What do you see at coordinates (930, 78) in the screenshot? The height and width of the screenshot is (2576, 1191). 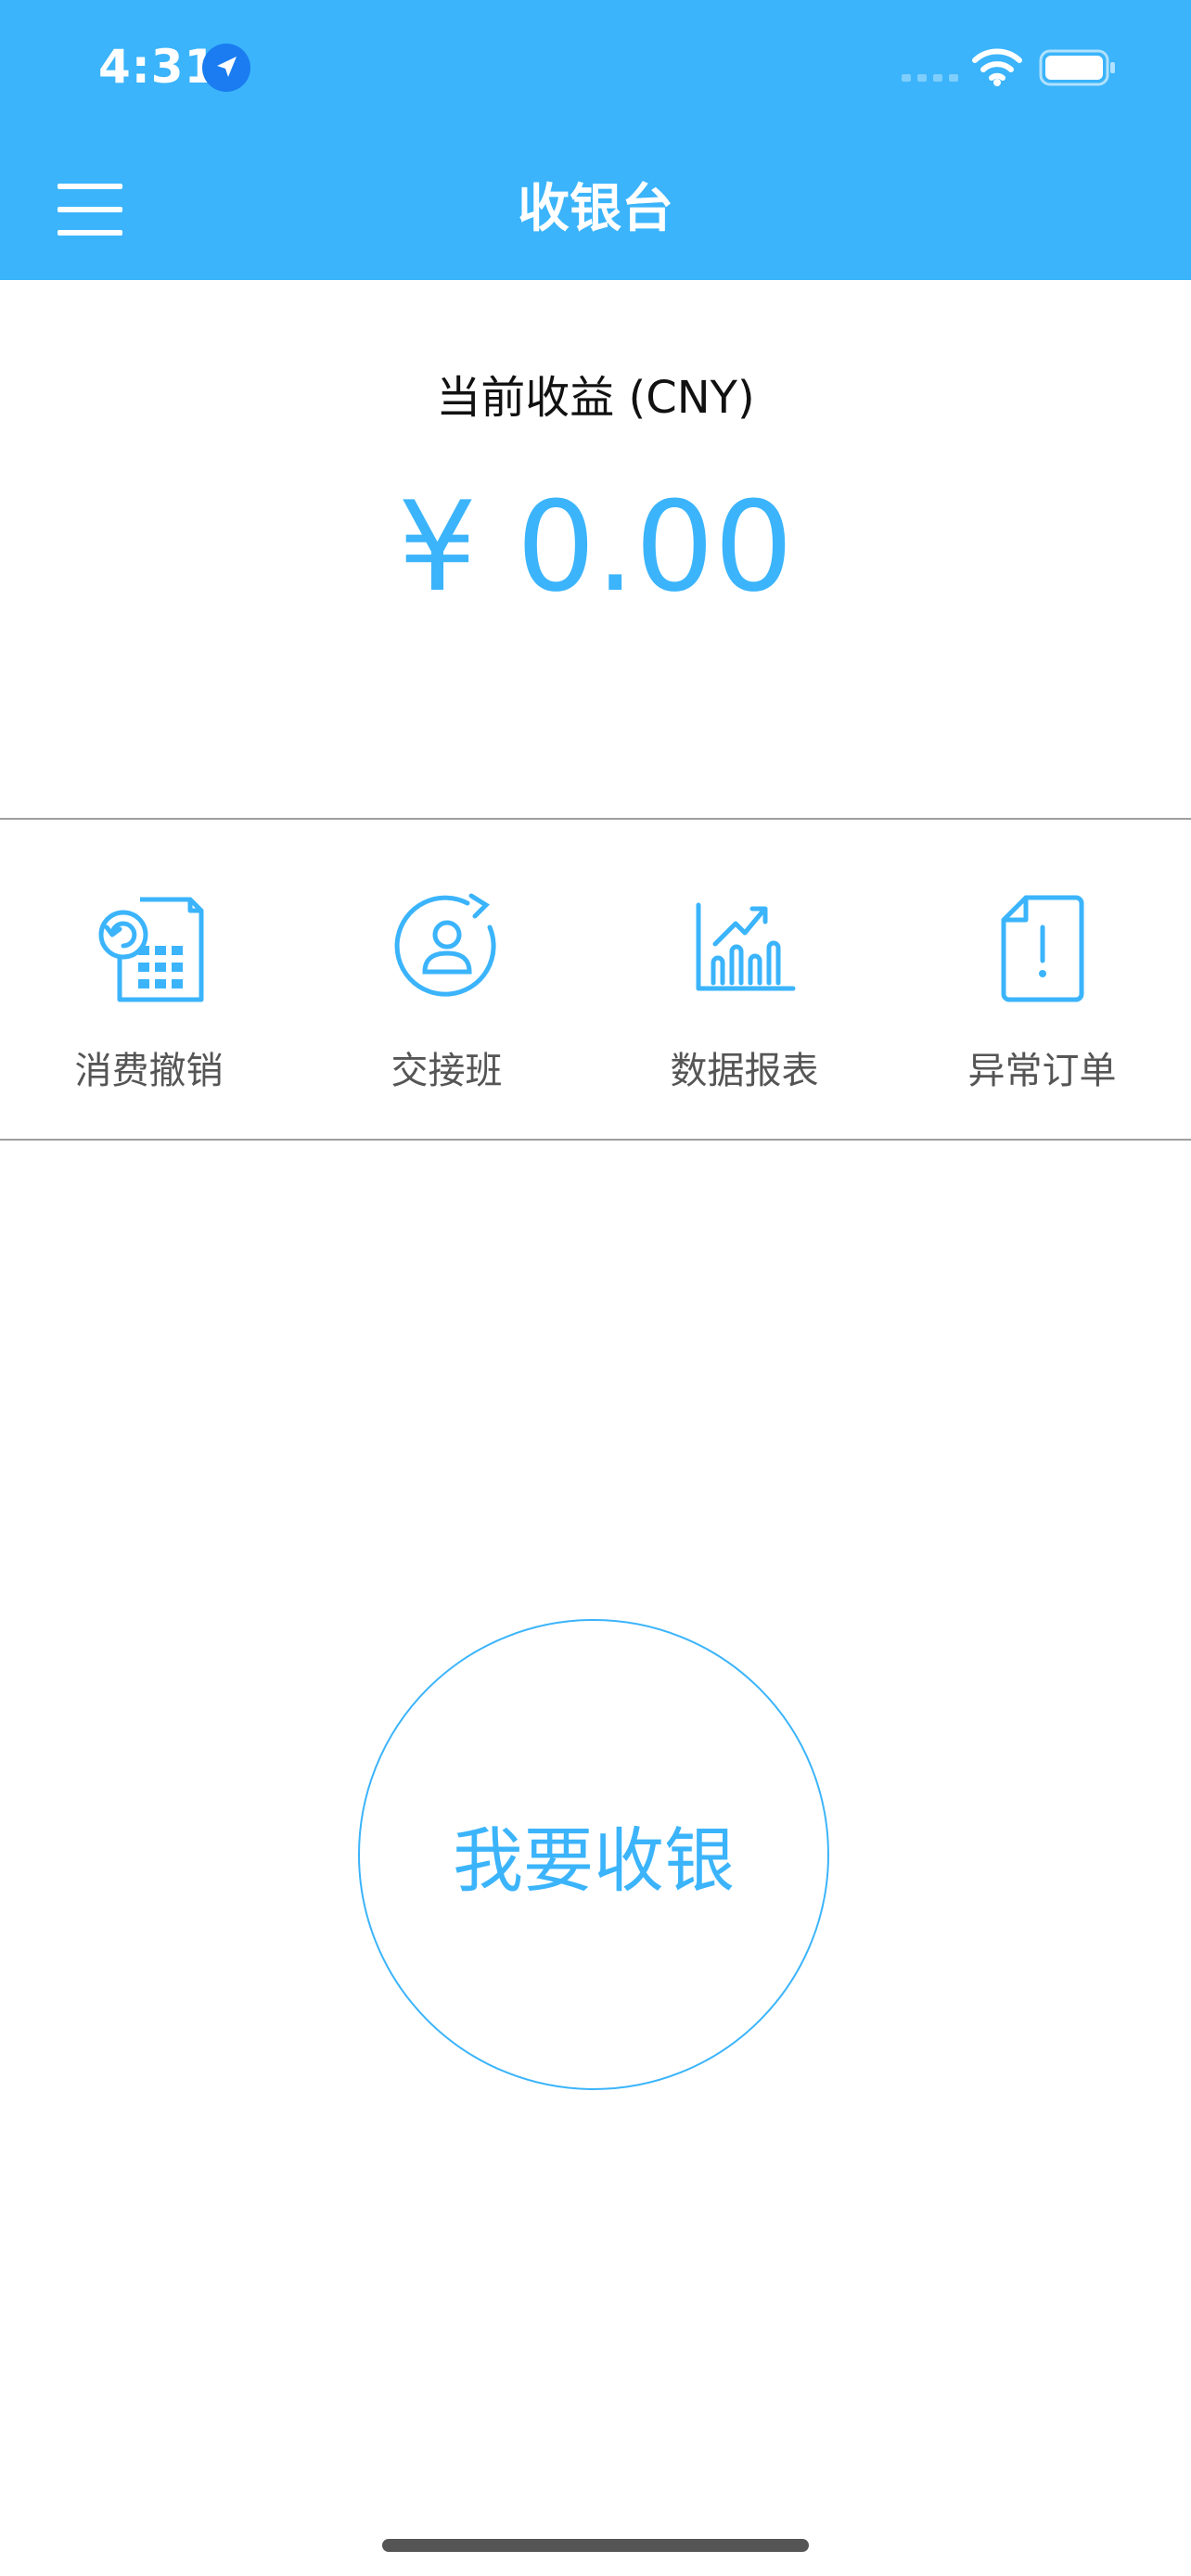 I see `cellular-signal-icon` at bounding box center [930, 78].